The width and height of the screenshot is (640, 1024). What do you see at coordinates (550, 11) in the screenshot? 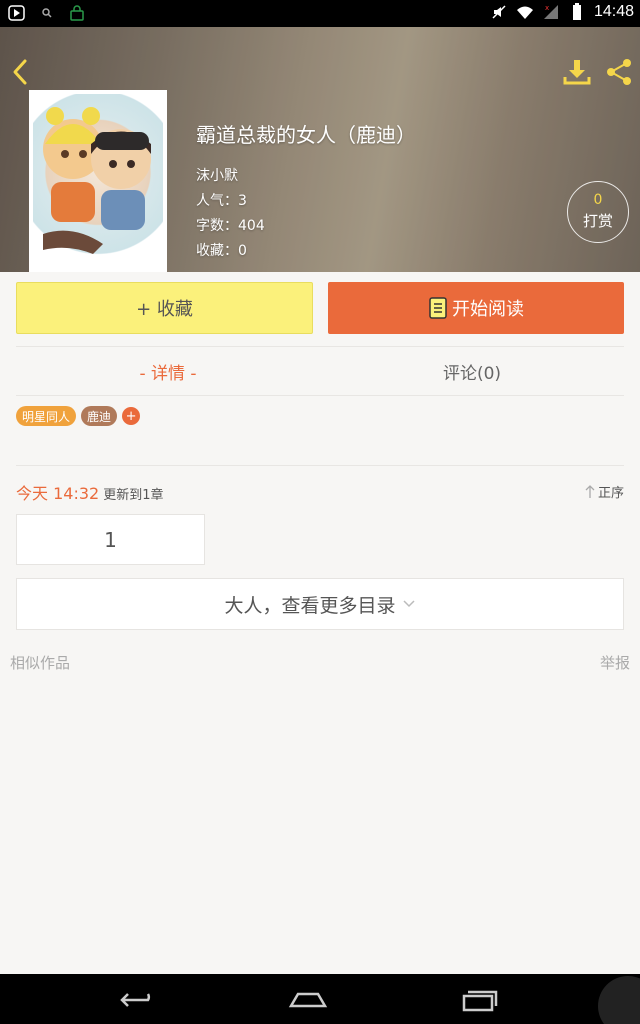
I see `signal-icon: x` at bounding box center [550, 11].